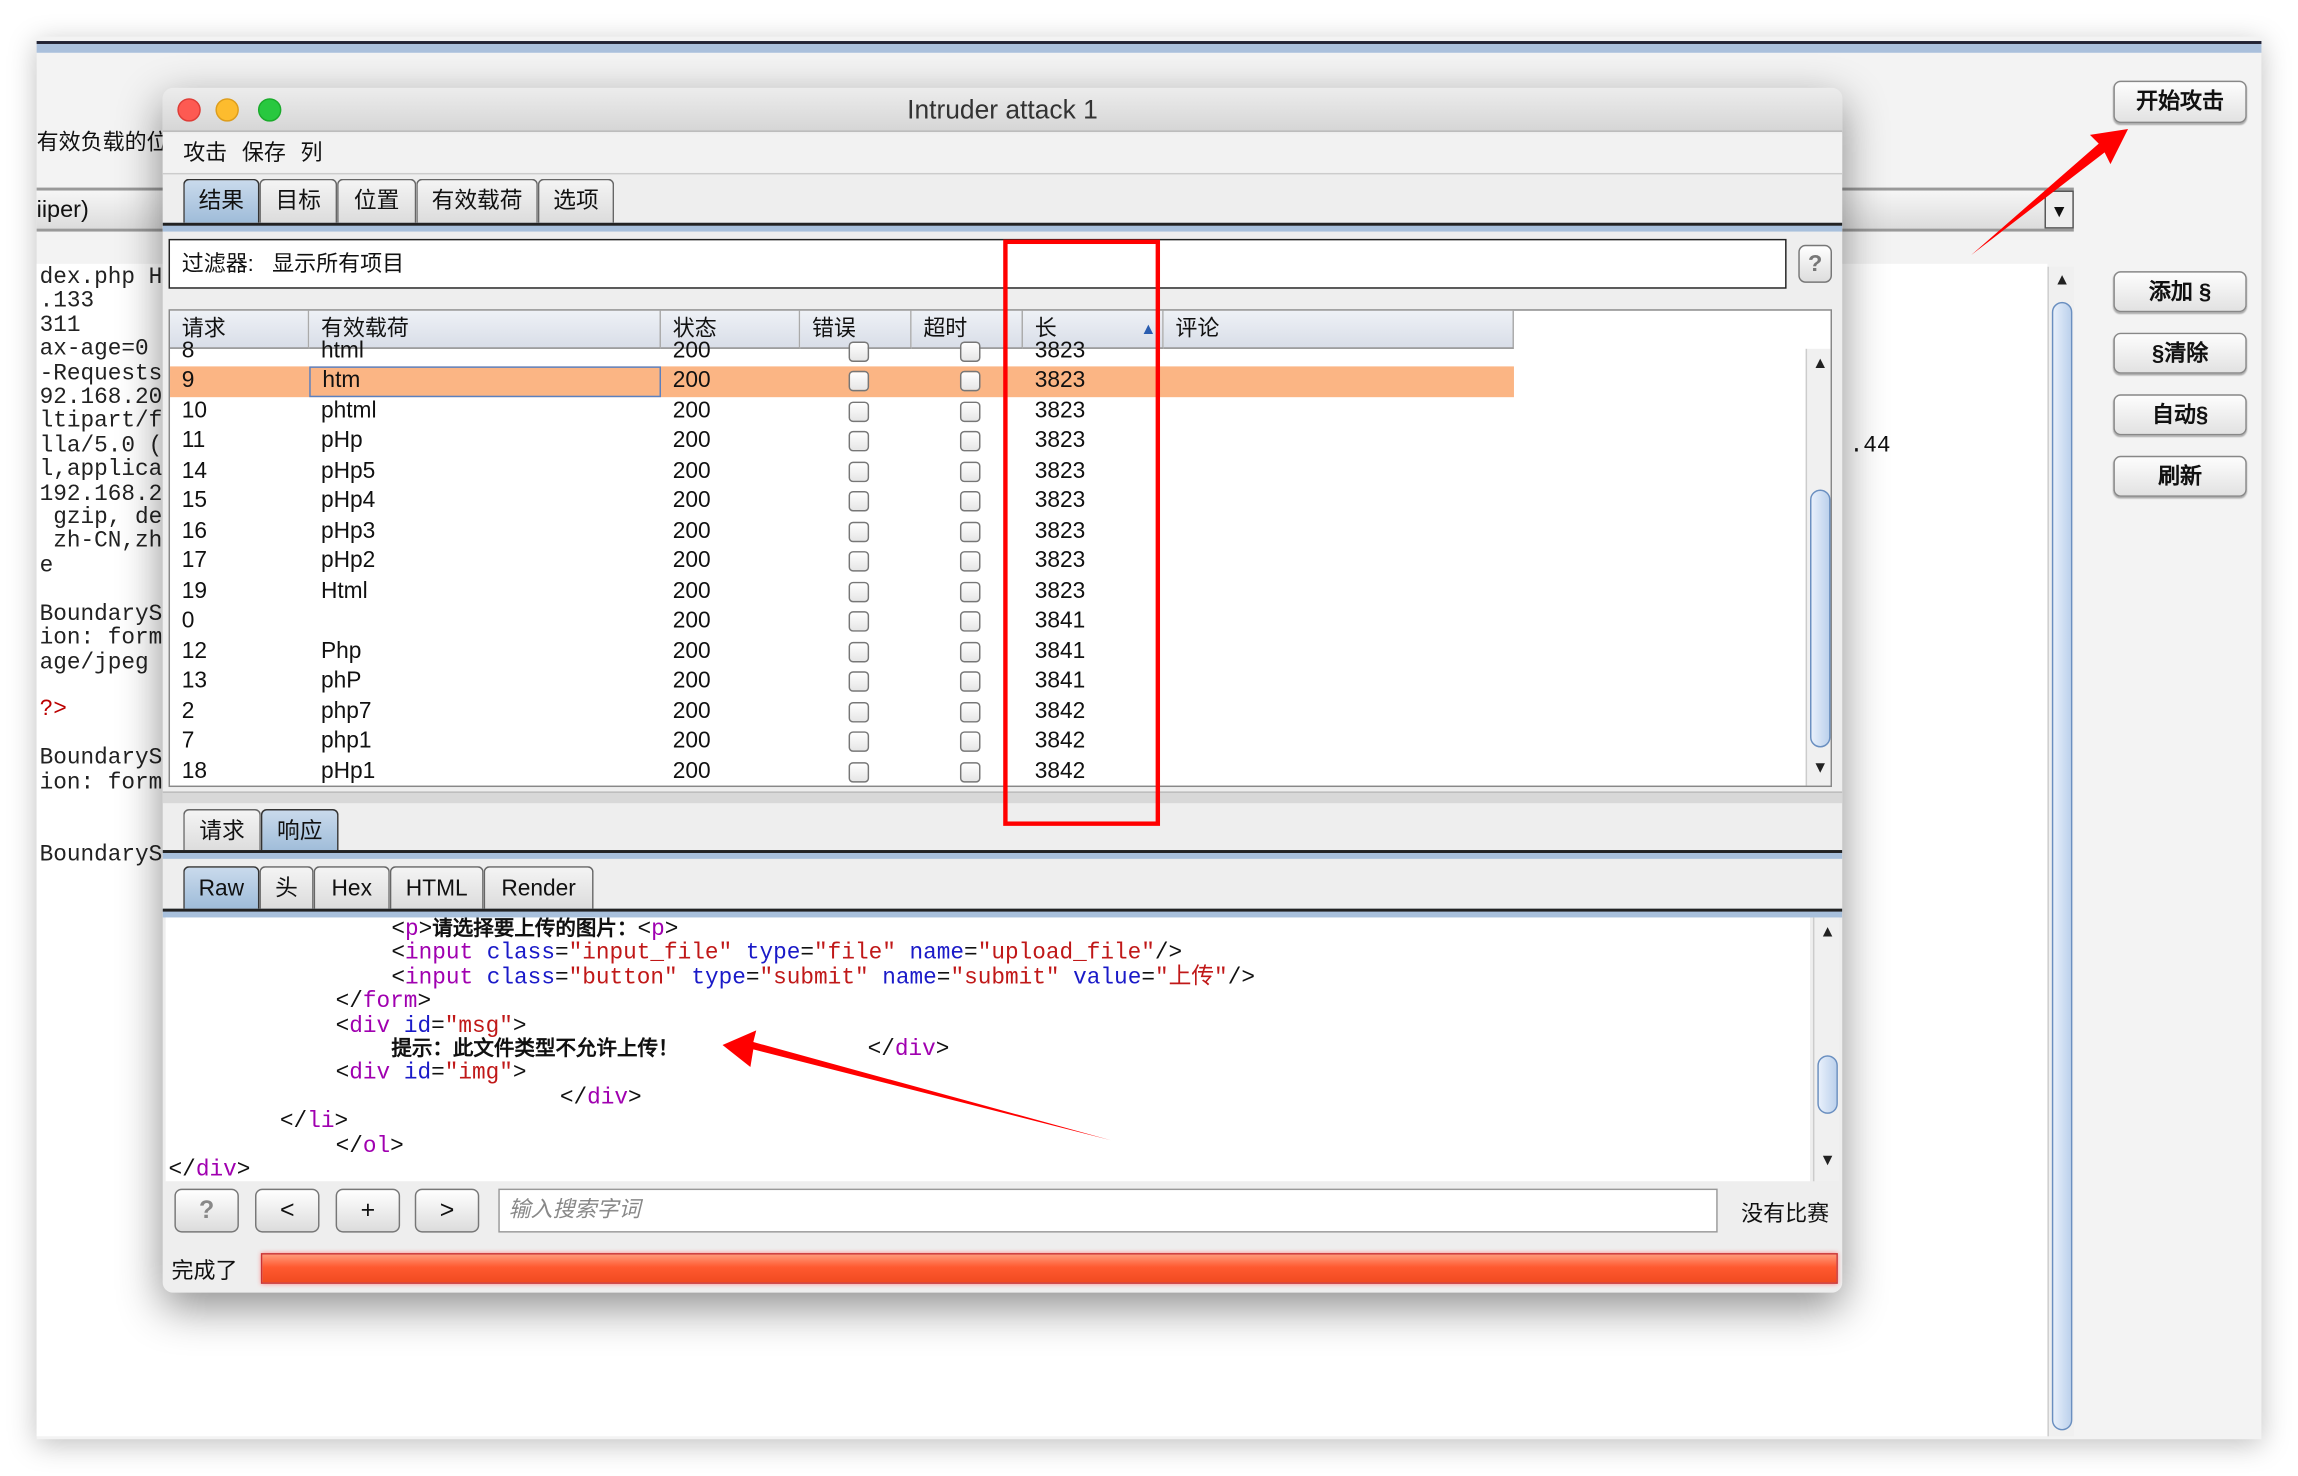 The height and width of the screenshot is (1476, 2298). What do you see at coordinates (2050, 192) in the screenshot?
I see `arrow-to-start-icon` at bounding box center [2050, 192].